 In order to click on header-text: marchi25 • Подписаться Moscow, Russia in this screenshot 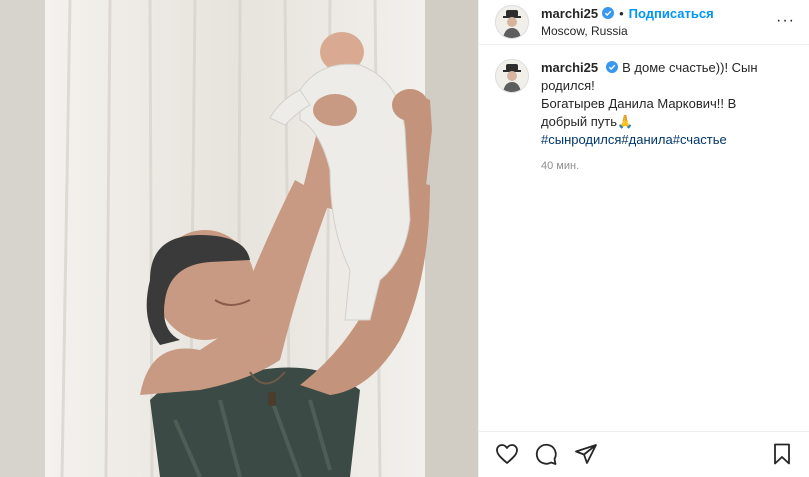, I will do `click(627, 22)`.